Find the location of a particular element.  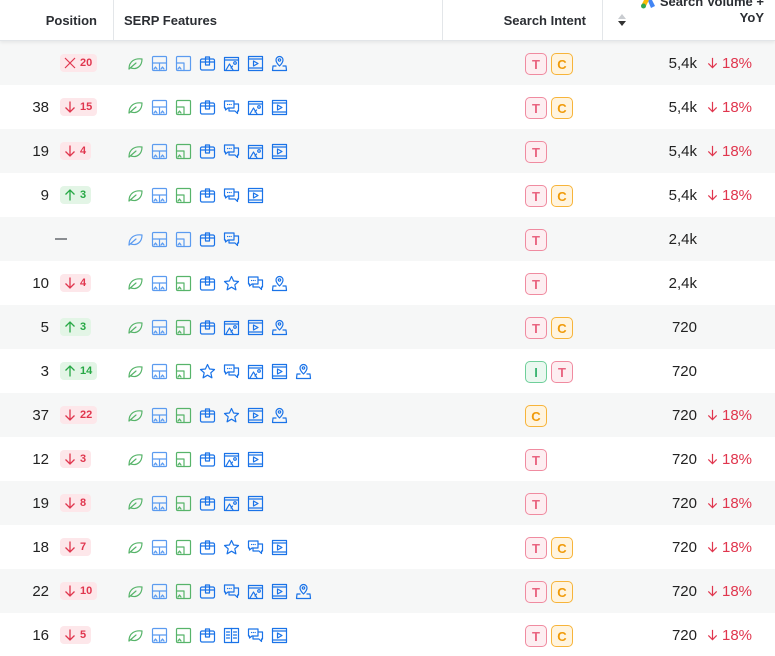

column-header-serp-features: SERP Features is located at coordinates (170, 20).